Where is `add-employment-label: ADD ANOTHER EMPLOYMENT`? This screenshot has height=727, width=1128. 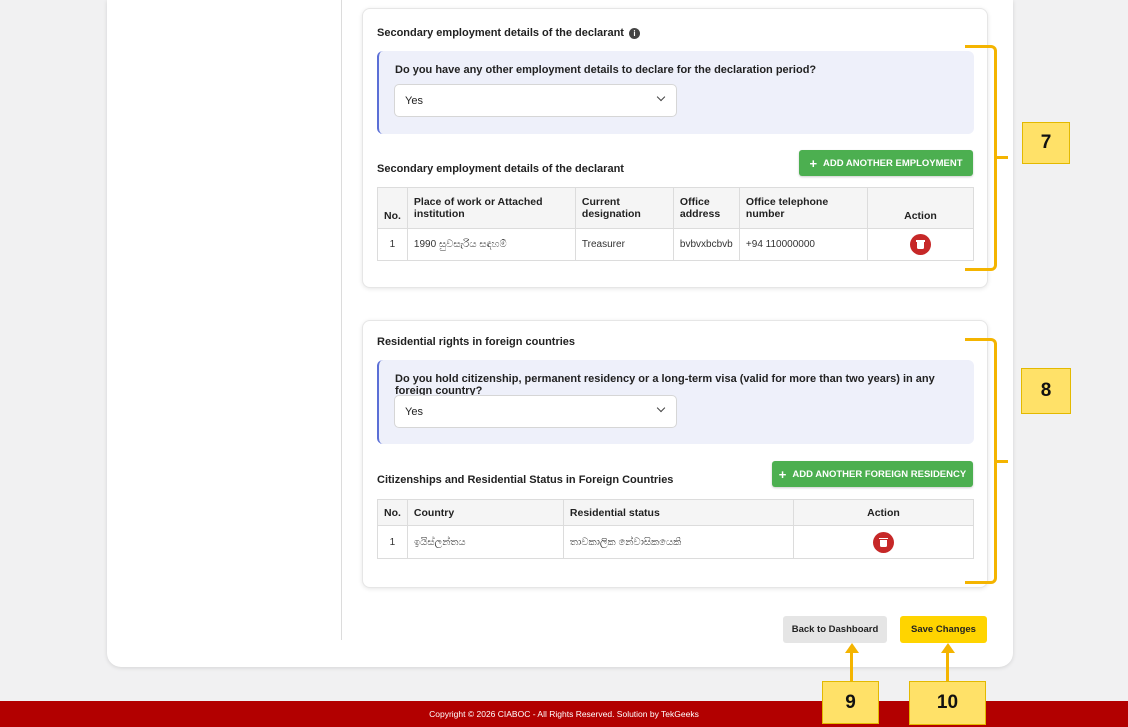 add-employment-label: ADD ANOTHER EMPLOYMENT is located at coordinates (893, 163).